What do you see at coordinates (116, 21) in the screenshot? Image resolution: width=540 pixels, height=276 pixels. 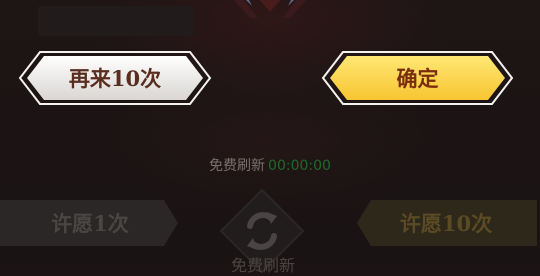 I see `top-info-slot` at bounding box center [116, 21].